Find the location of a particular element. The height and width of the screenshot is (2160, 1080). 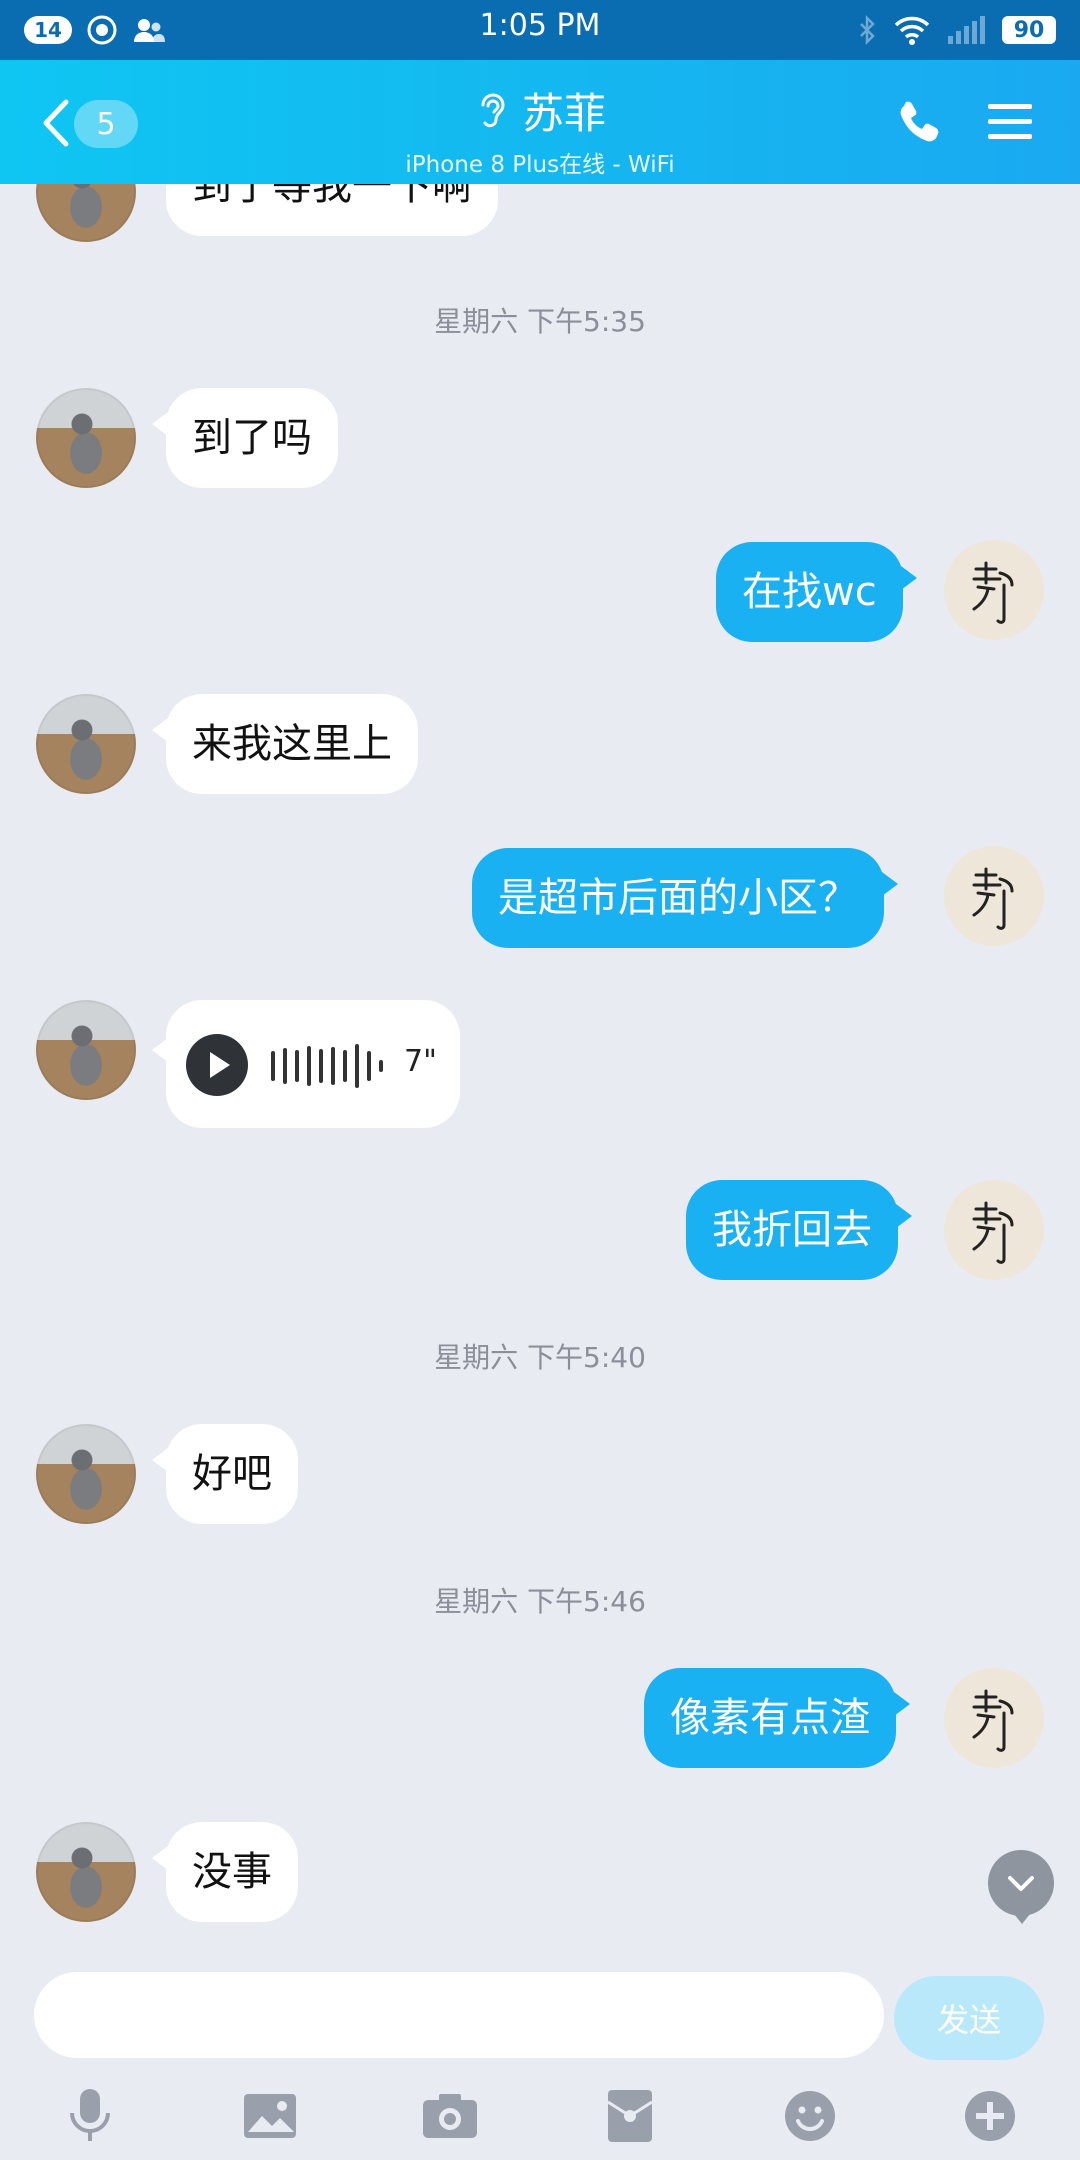

outgoing-message: 我折回去 is located at coordinates (799, 1230).